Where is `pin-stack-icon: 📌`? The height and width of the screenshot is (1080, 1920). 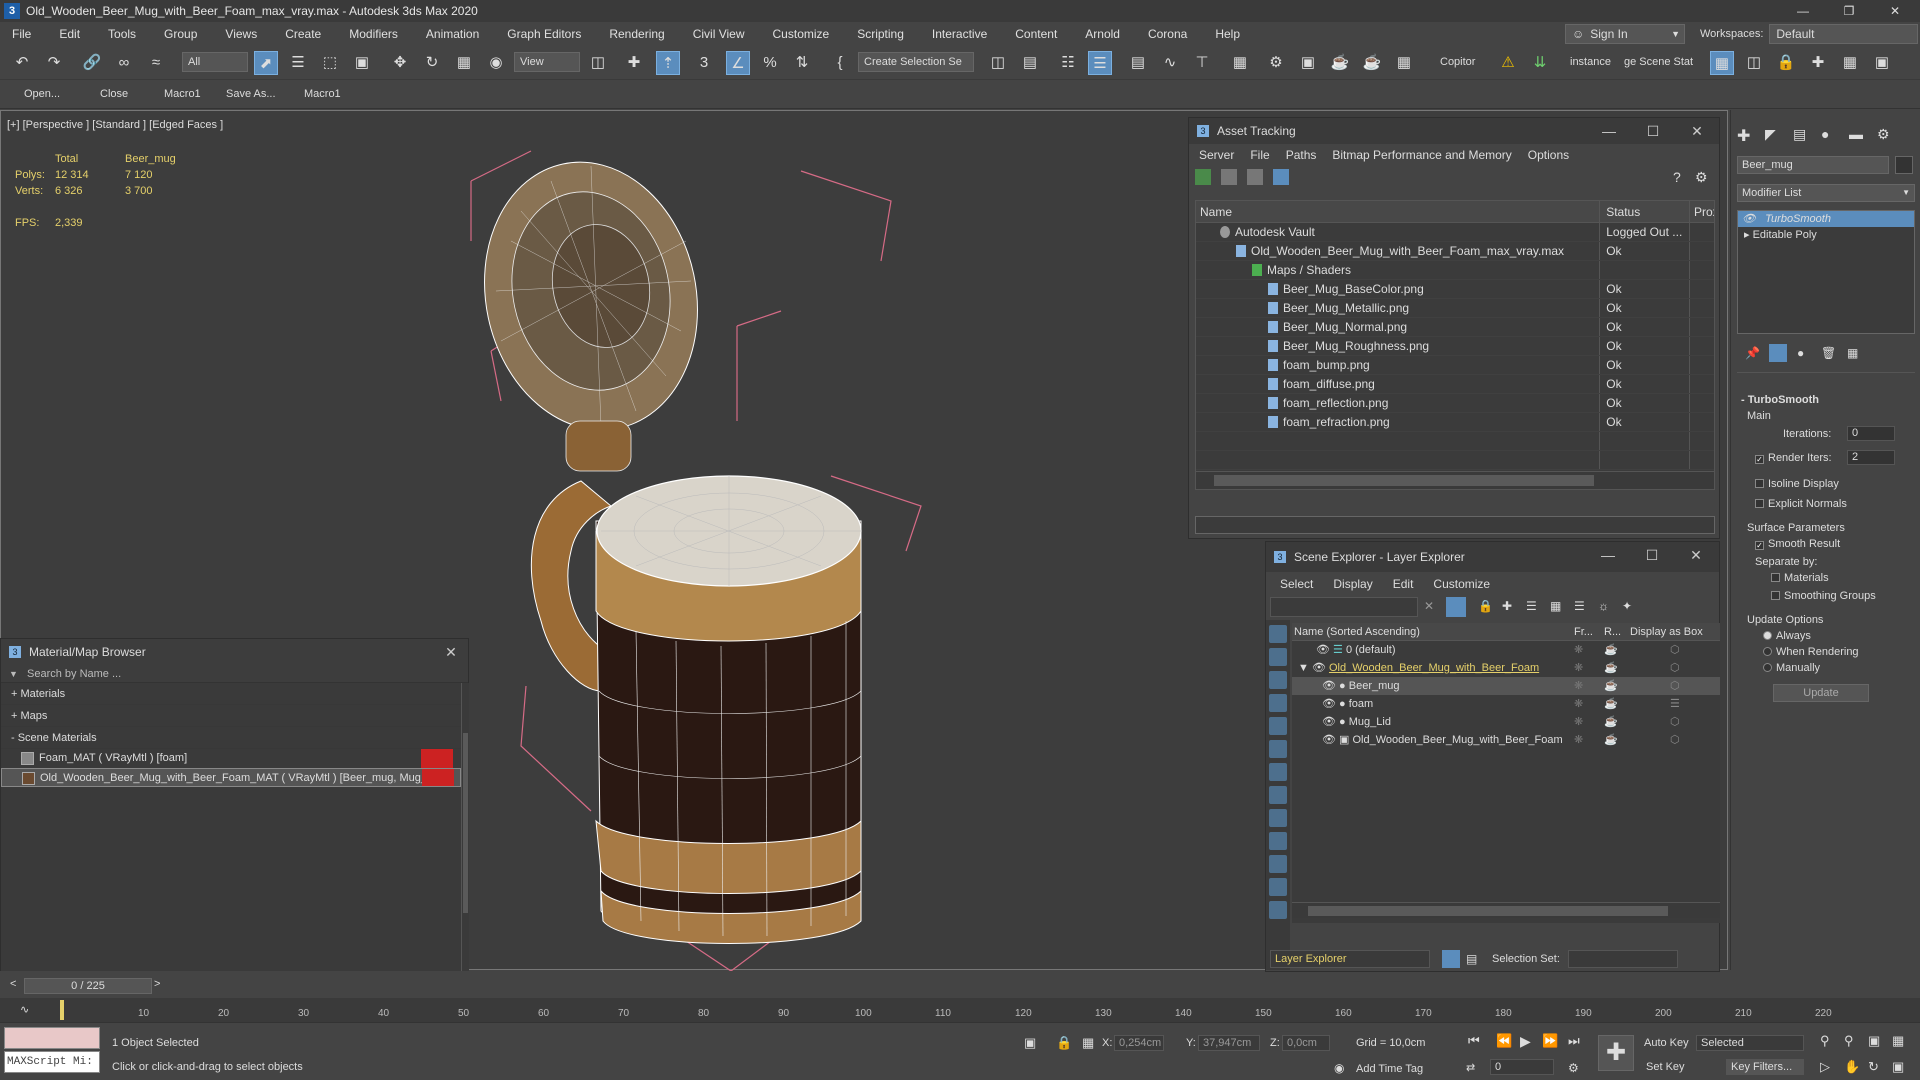 pin-stack-icon: 📌 is located at coordinates (1752, 353).